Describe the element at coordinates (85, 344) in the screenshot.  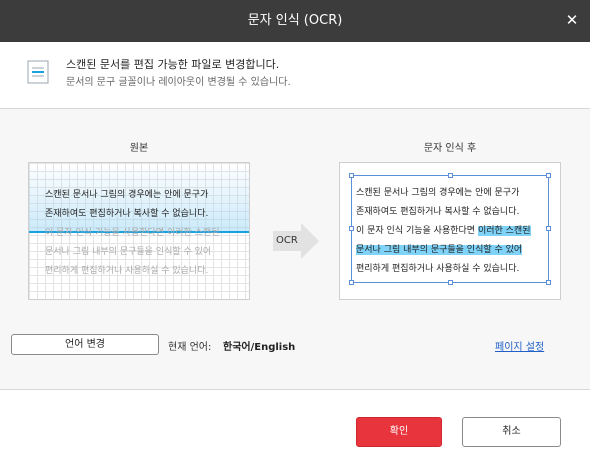
I see `change-language-button: 언어 변경` at that location.